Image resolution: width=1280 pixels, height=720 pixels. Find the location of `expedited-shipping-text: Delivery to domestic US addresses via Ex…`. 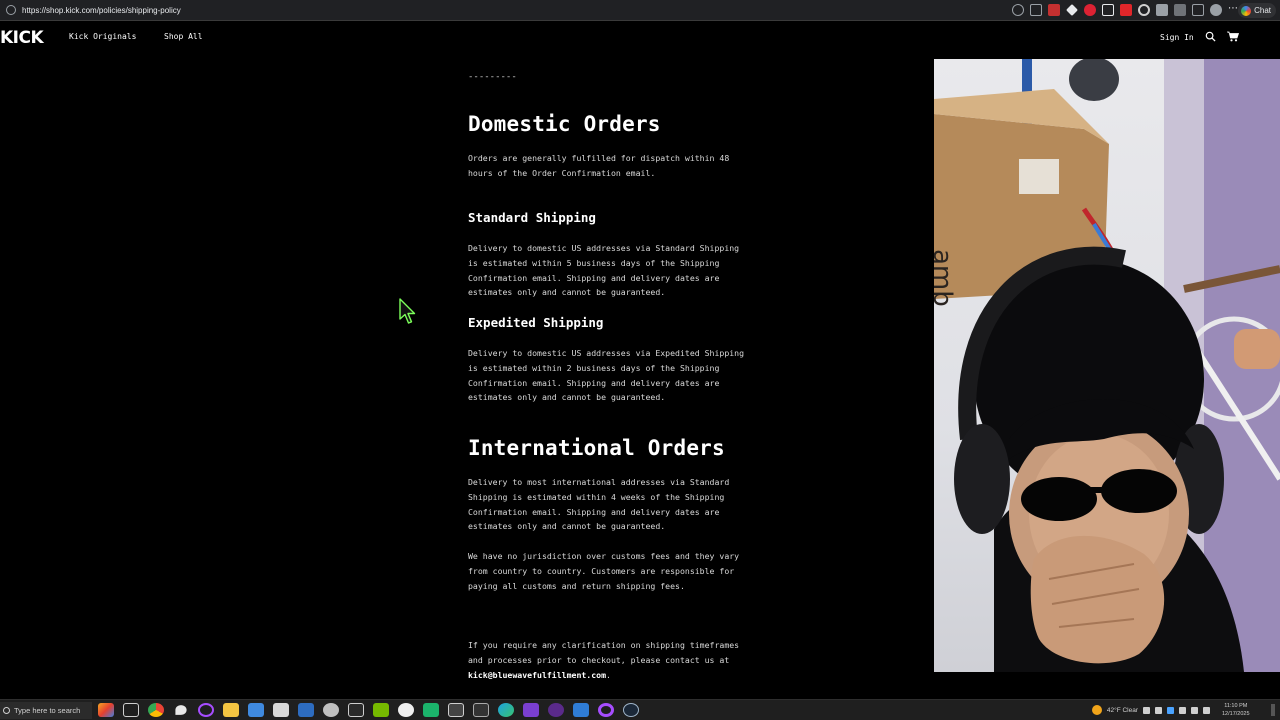

expedited-shipping-text: Delivery to domestic US addresses via Ex… is located at coordinates (606, 375).